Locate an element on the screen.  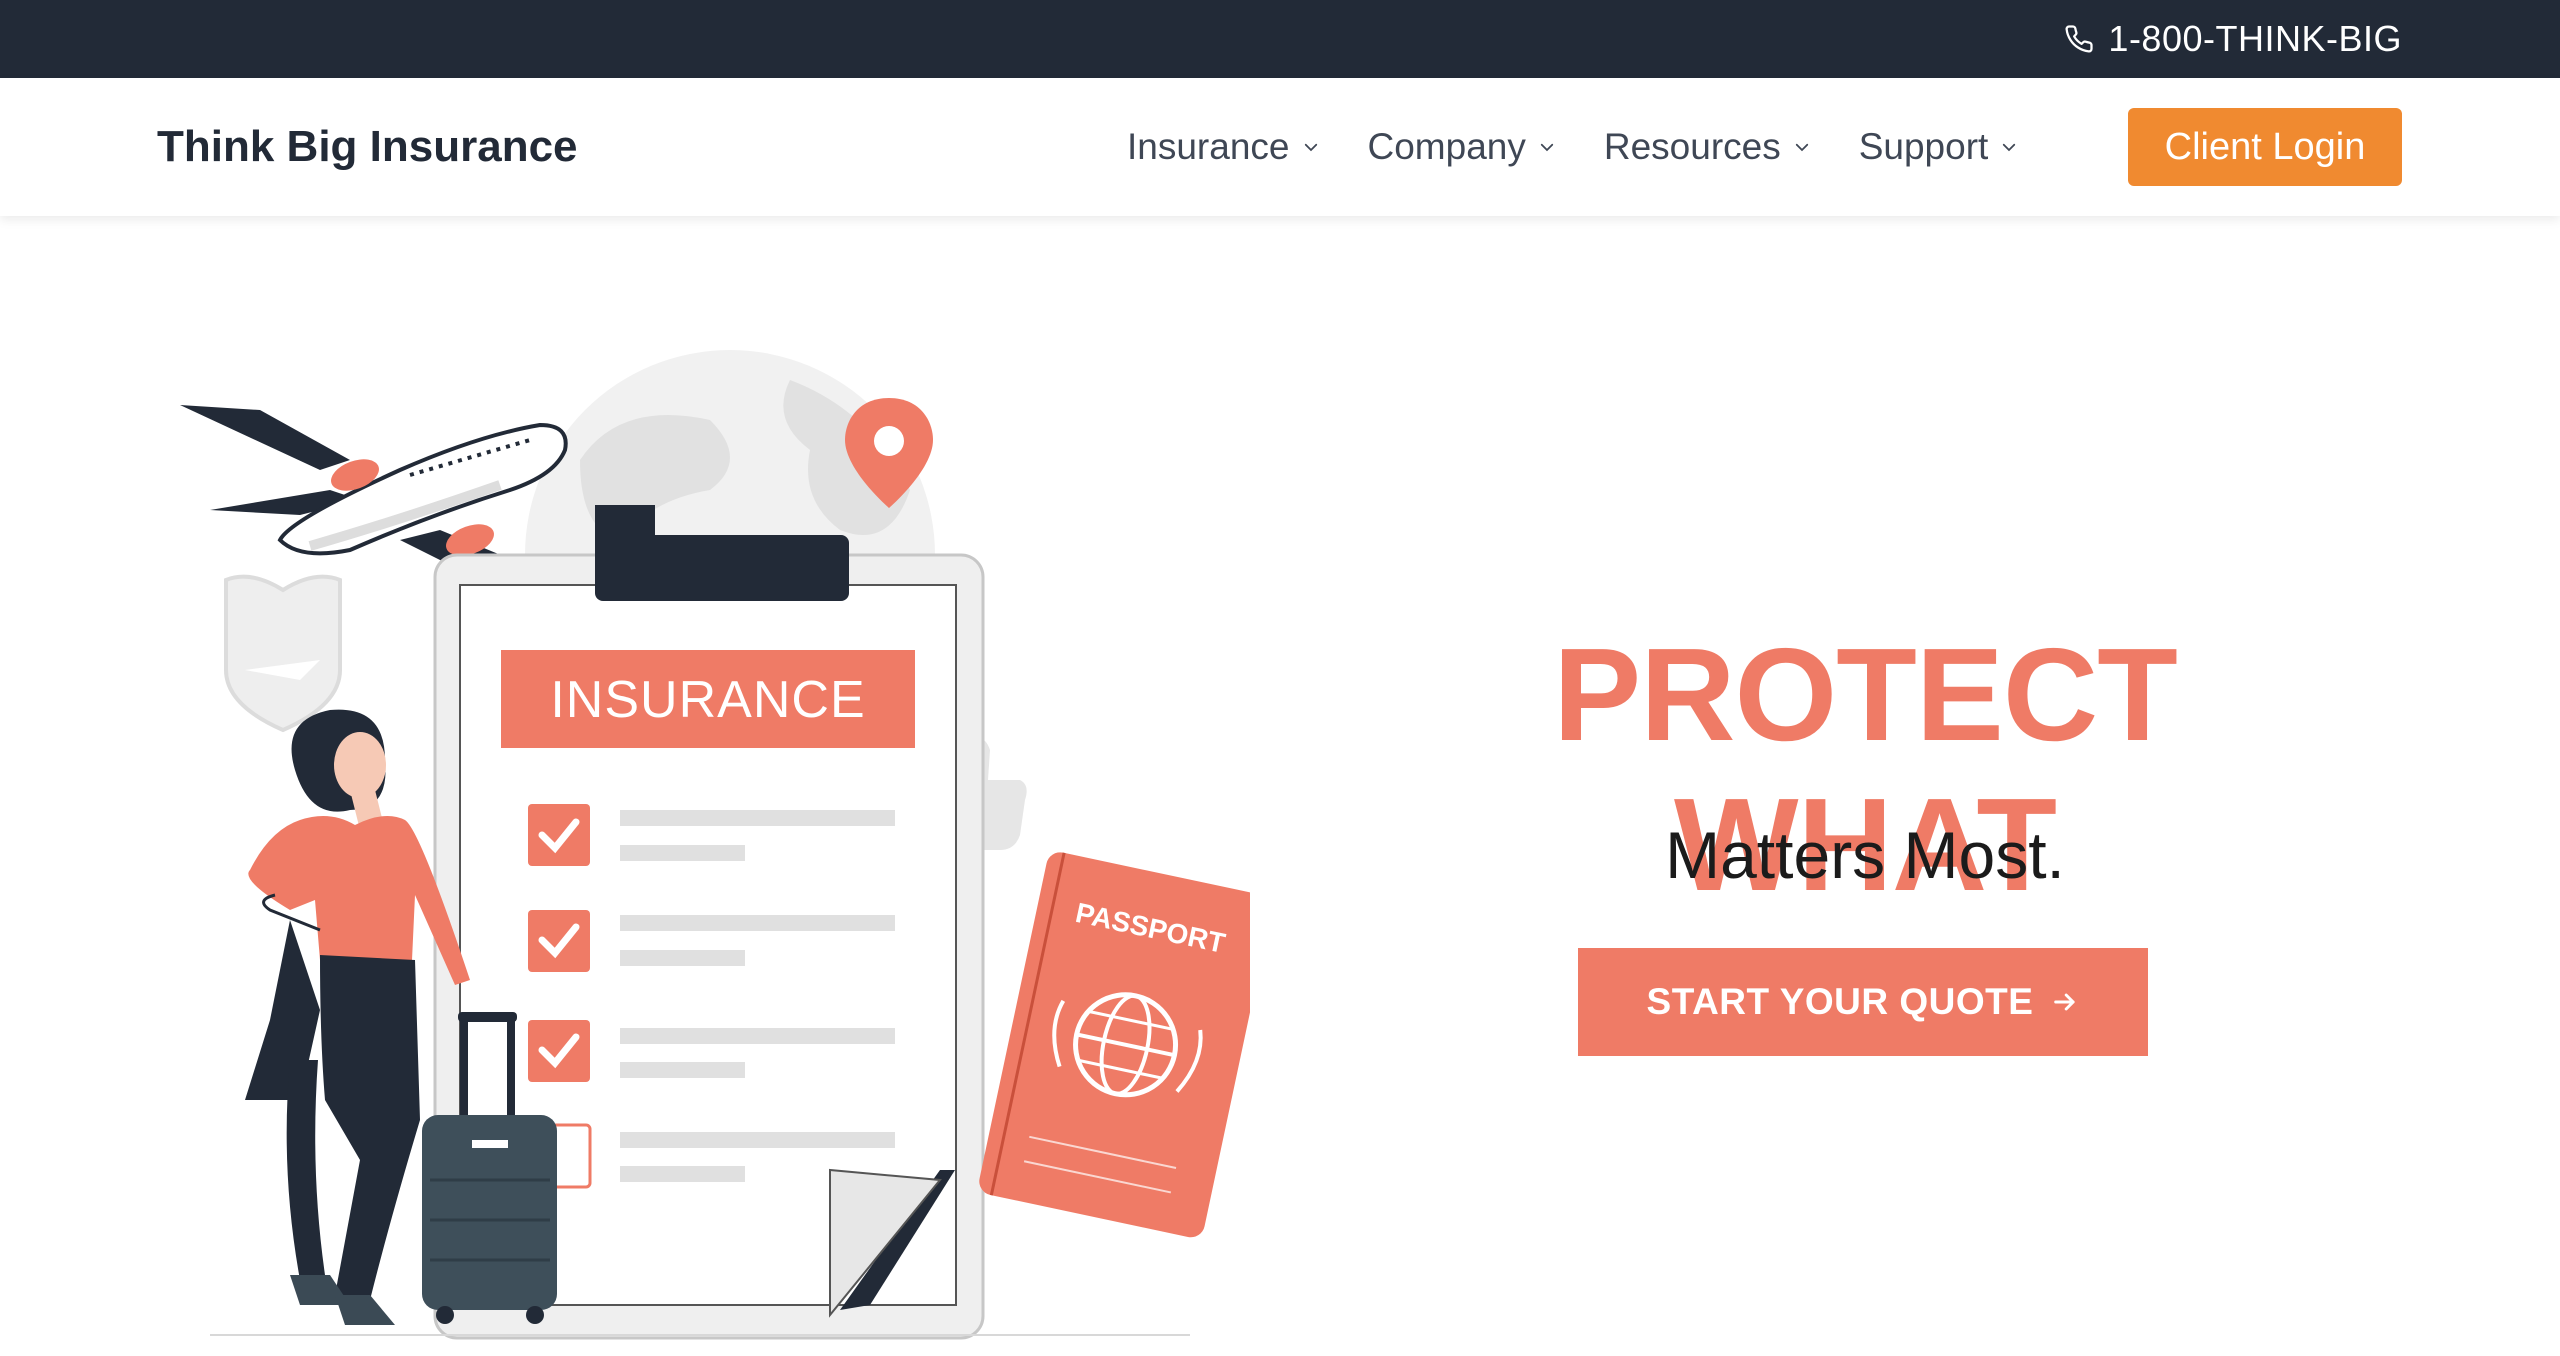
nav-item-company: Company is located at coordinates (1462, 147).